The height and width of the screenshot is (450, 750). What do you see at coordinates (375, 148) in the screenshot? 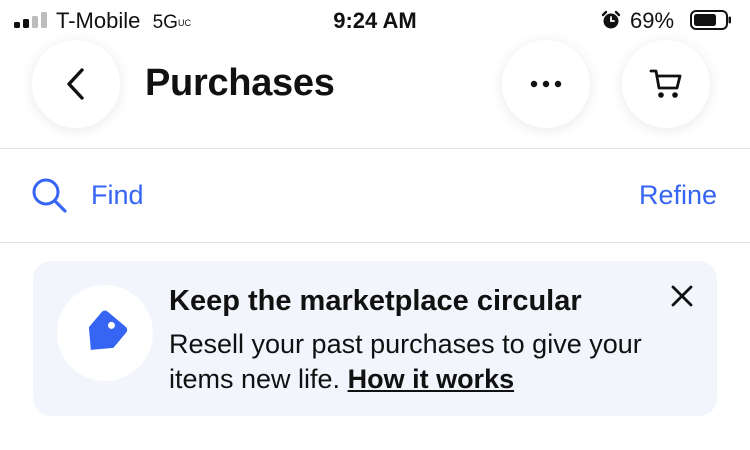
I see `header-divider` at bounding box center [375, 148].